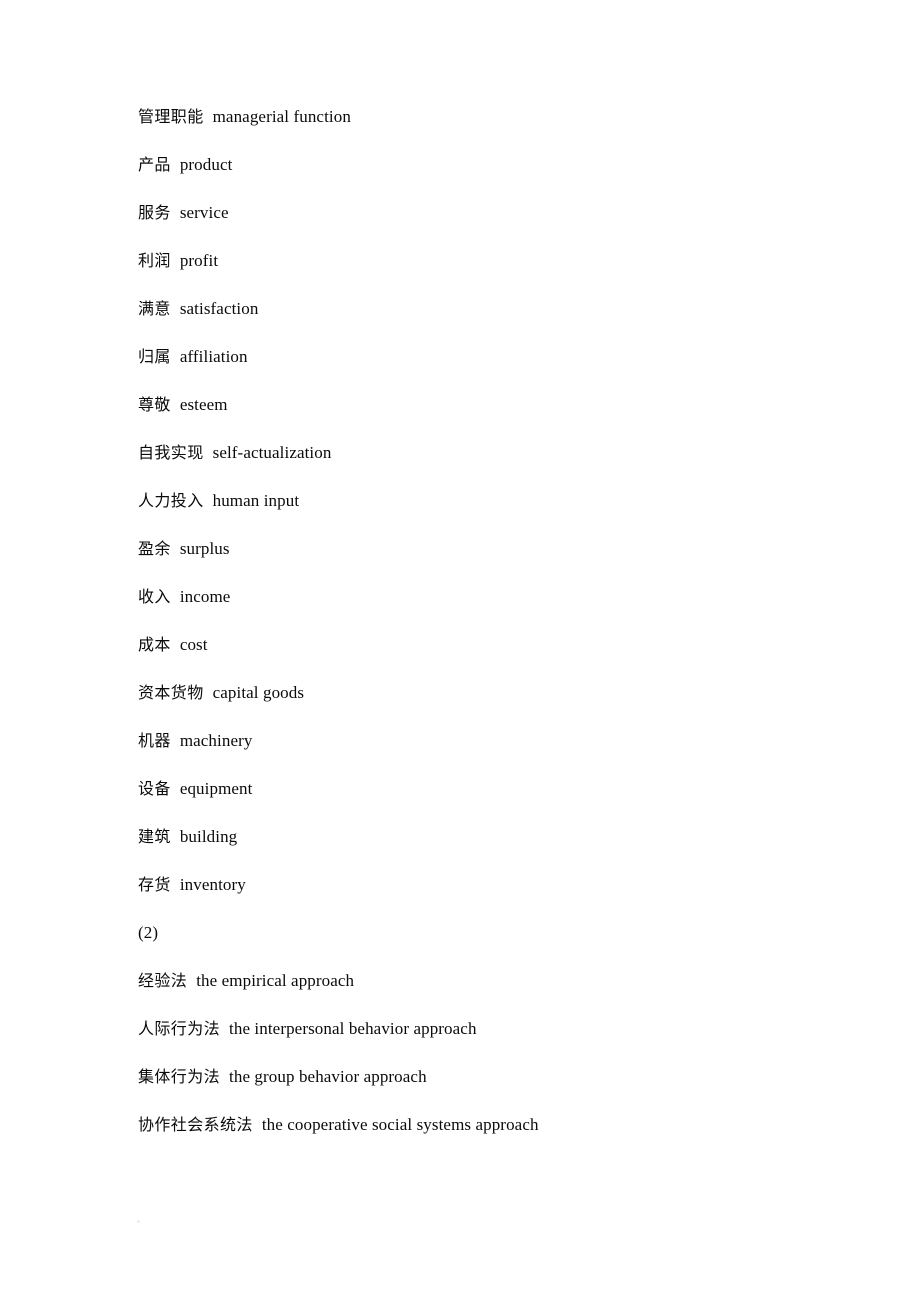 This screenshot has width=920, height=1302. What do you see at coordinates (154, 788) in the screenshot?
I see `term-chinese: 设备` at bounding box center [154, 788].